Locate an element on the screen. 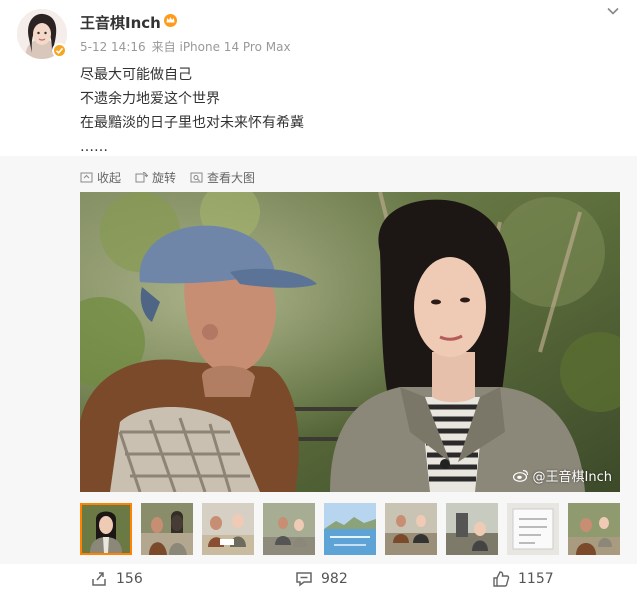  action-bar: 156 982 1157 is located at coordinates (318, 584).